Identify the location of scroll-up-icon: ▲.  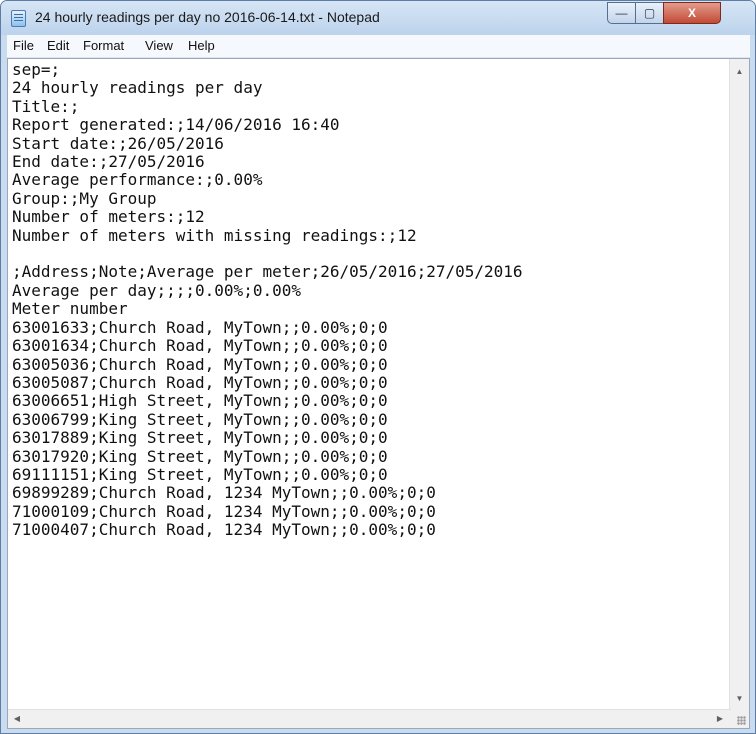
(739, 71).